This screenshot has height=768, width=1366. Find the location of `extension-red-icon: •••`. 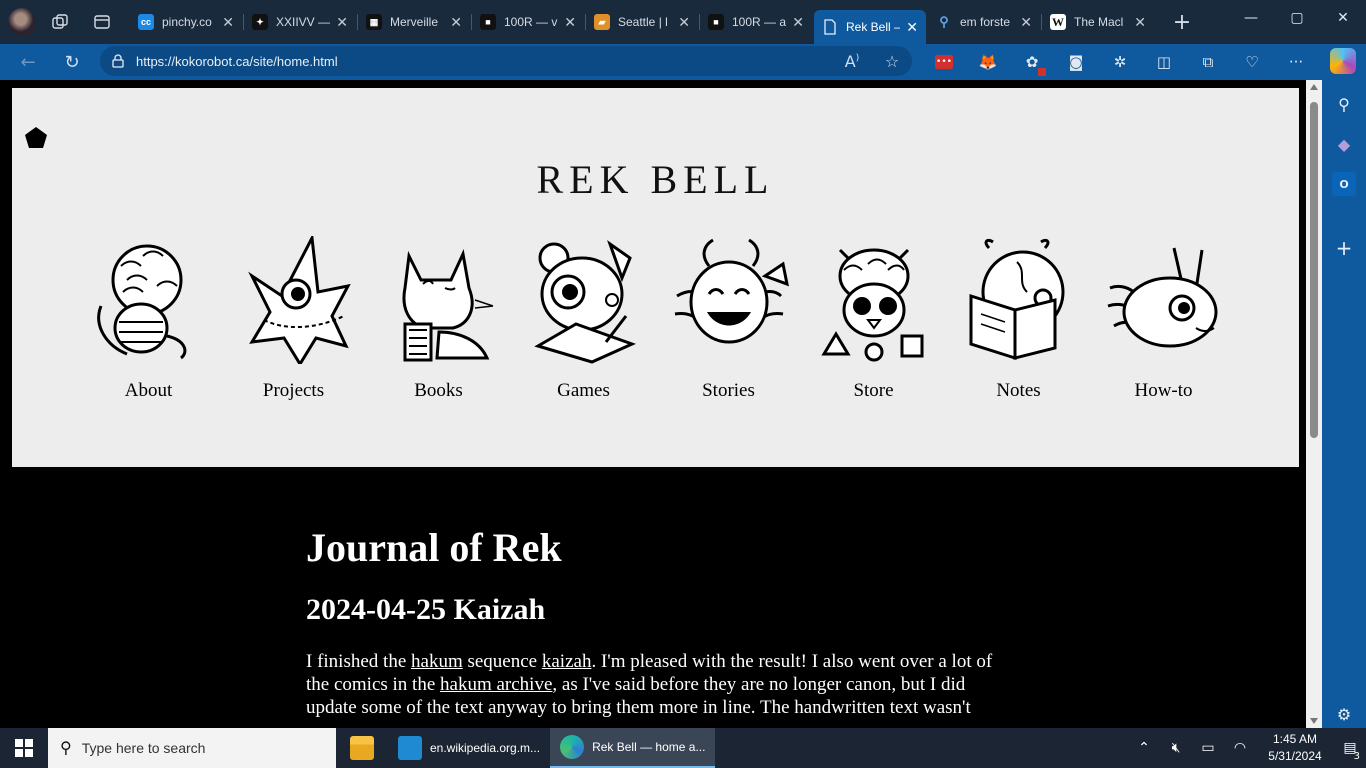

extension-red-icon: ••• is located at coordinates (944, 62).